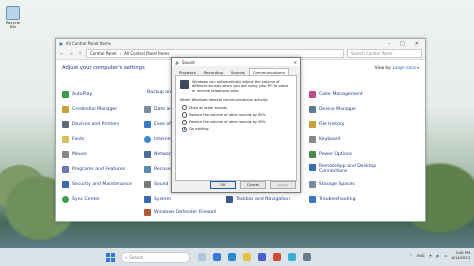  I want to click on option-label: Reduce the volume of other sounds by 80%, so click(227, 115).